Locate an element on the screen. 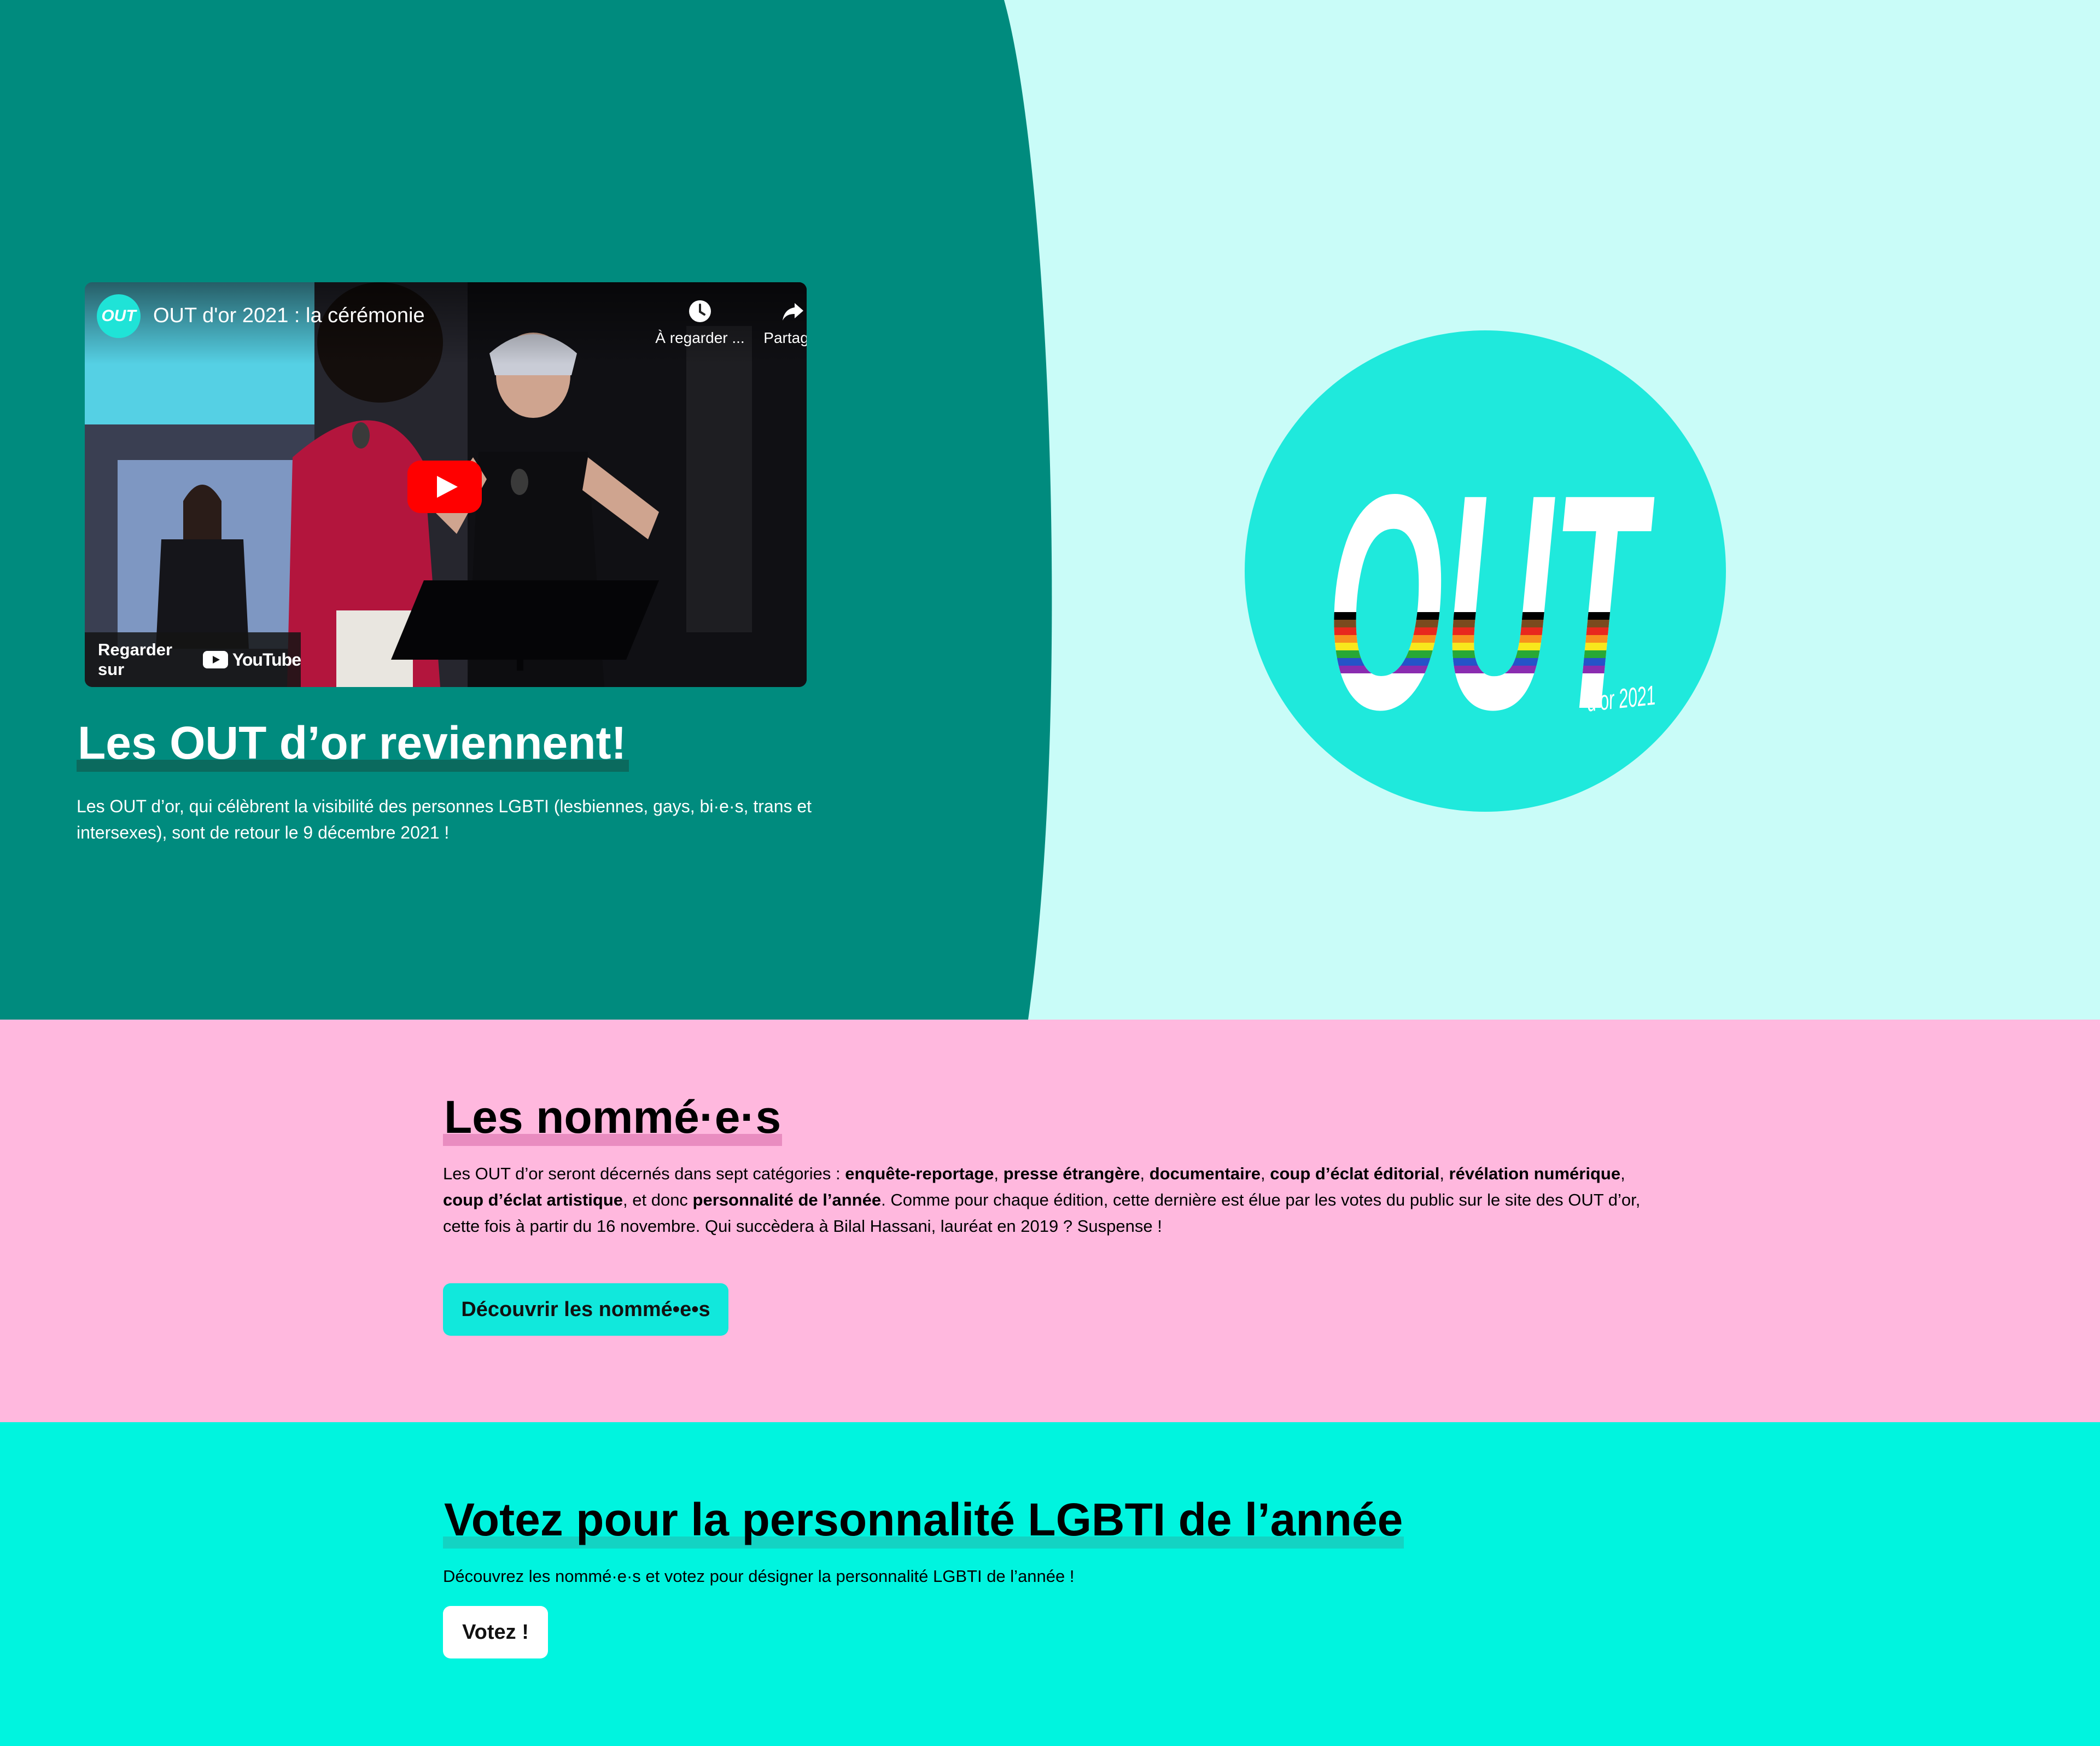 The height and width of the screenshot is (1746, 2100). youtube-wordmark: YouTube is located at coordinates (266, 659).